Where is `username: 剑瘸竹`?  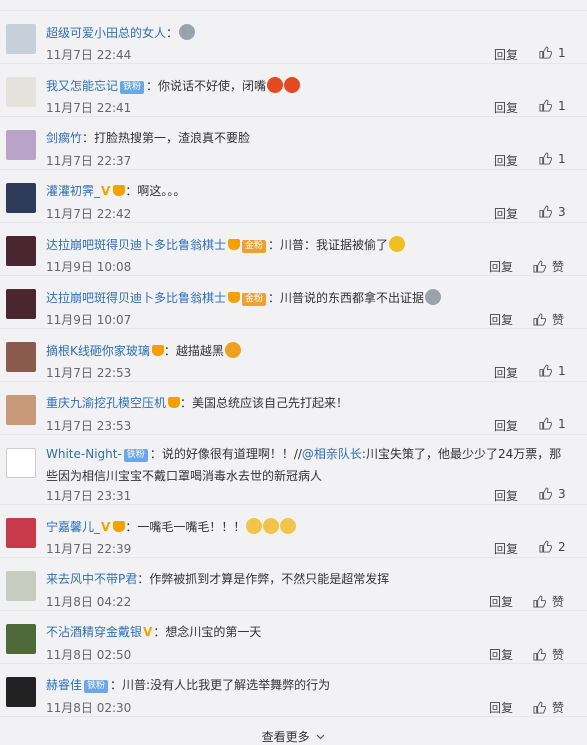 username: 剑瘸竹 is located at coordinates (64, 138).